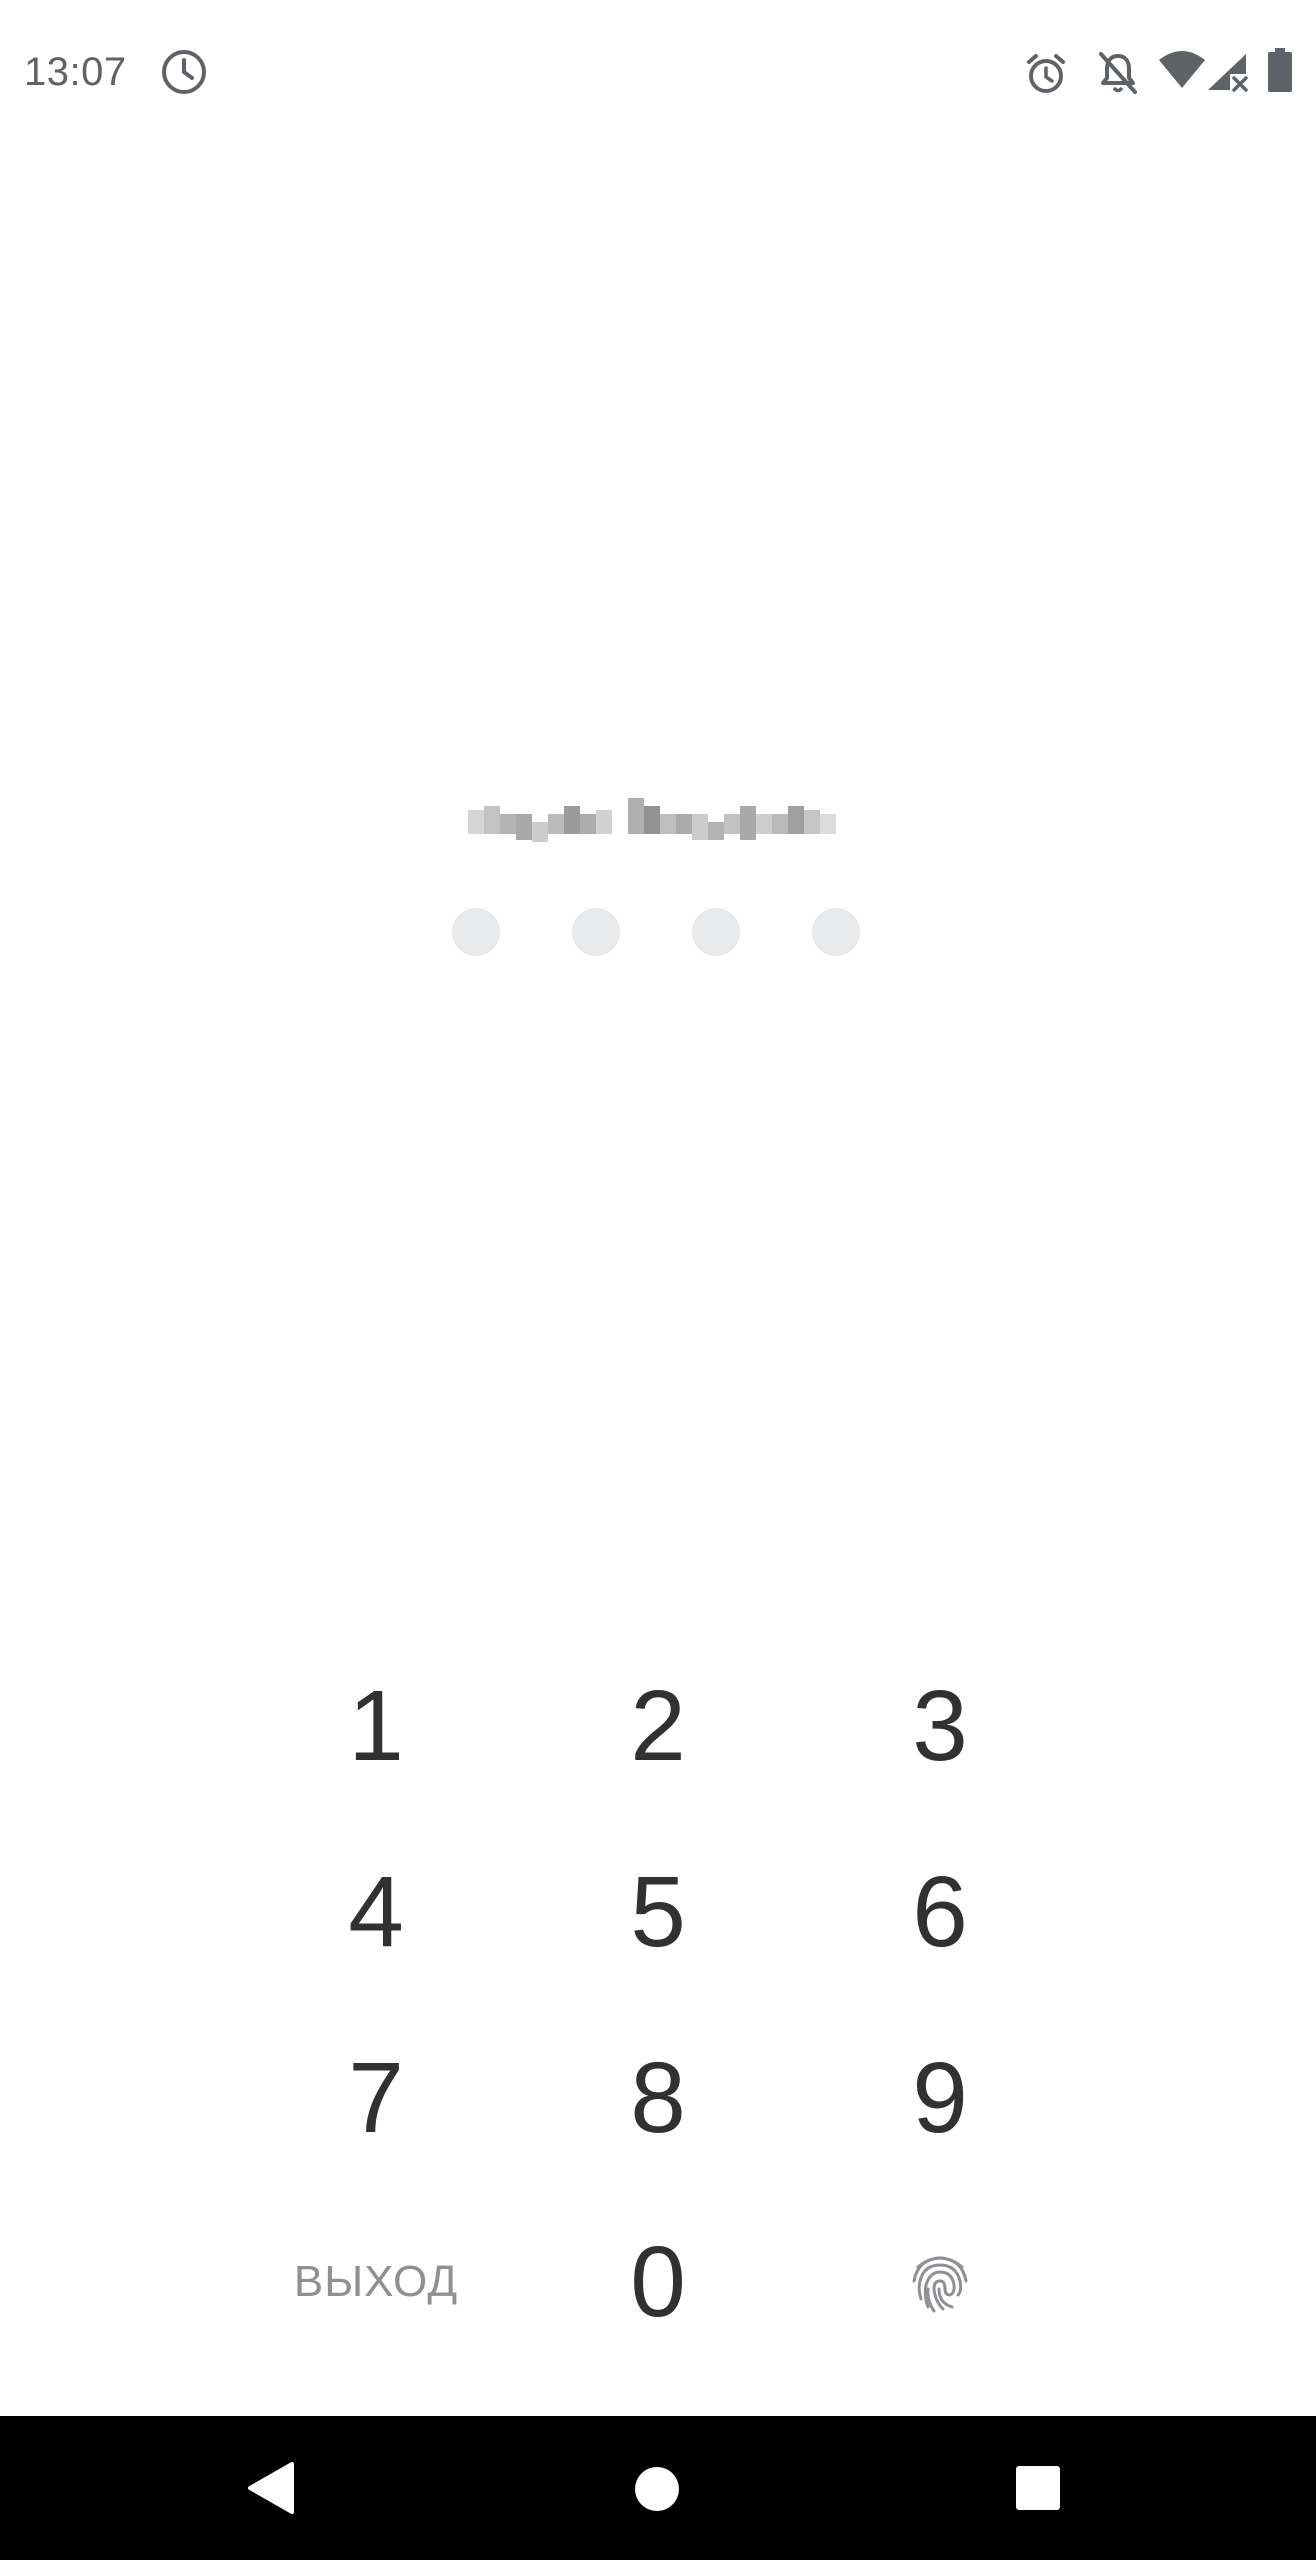 The height and width of the screenshot is (2560, 1316). I want to click on key-3: 3, so click(940, 1726).